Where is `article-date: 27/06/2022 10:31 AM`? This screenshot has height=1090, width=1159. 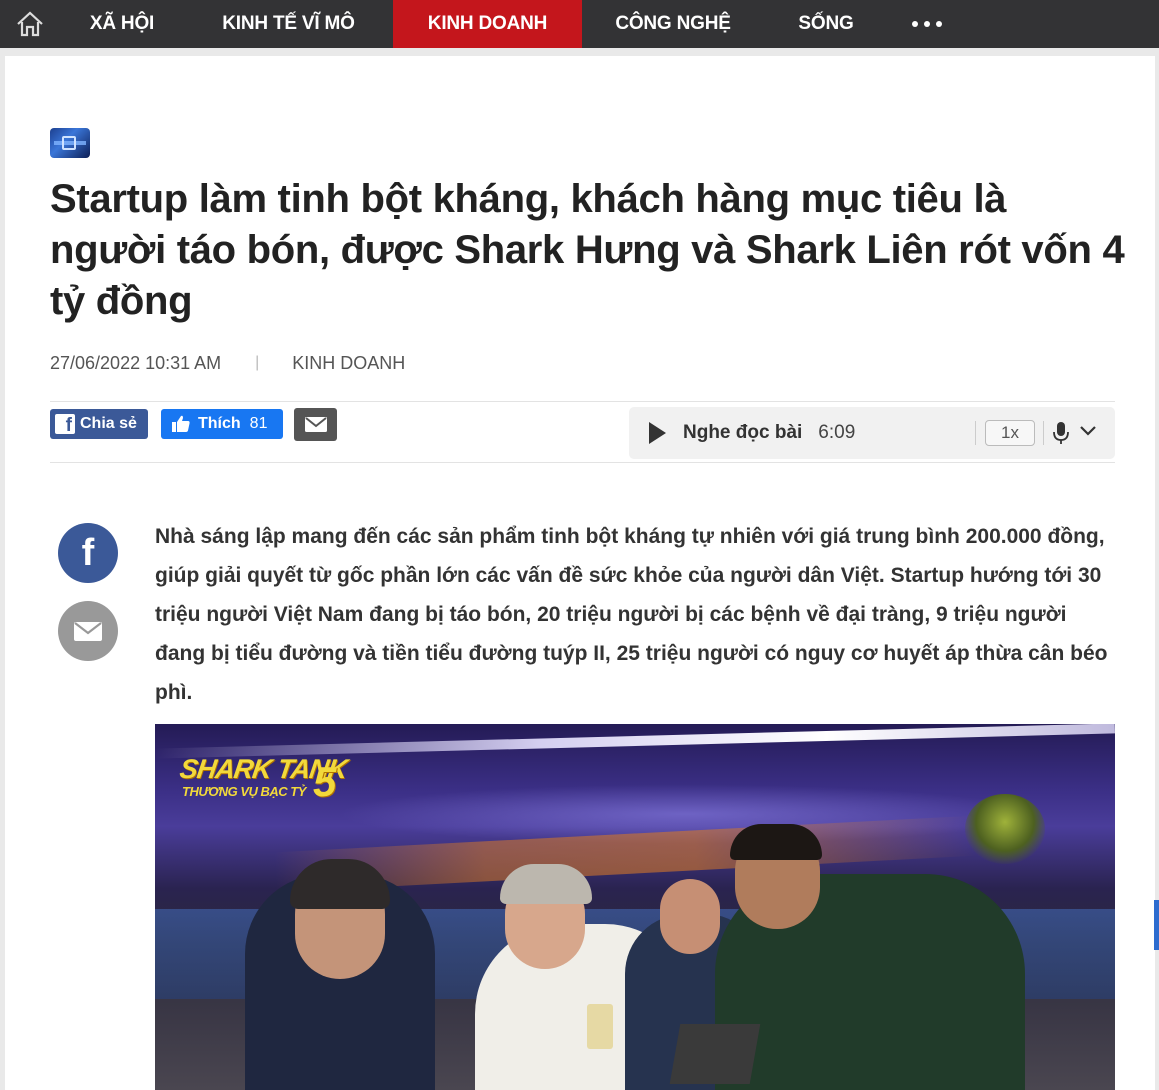 article-date: 27/06/2022 10:31 AM is located at coordinates (136, 362).